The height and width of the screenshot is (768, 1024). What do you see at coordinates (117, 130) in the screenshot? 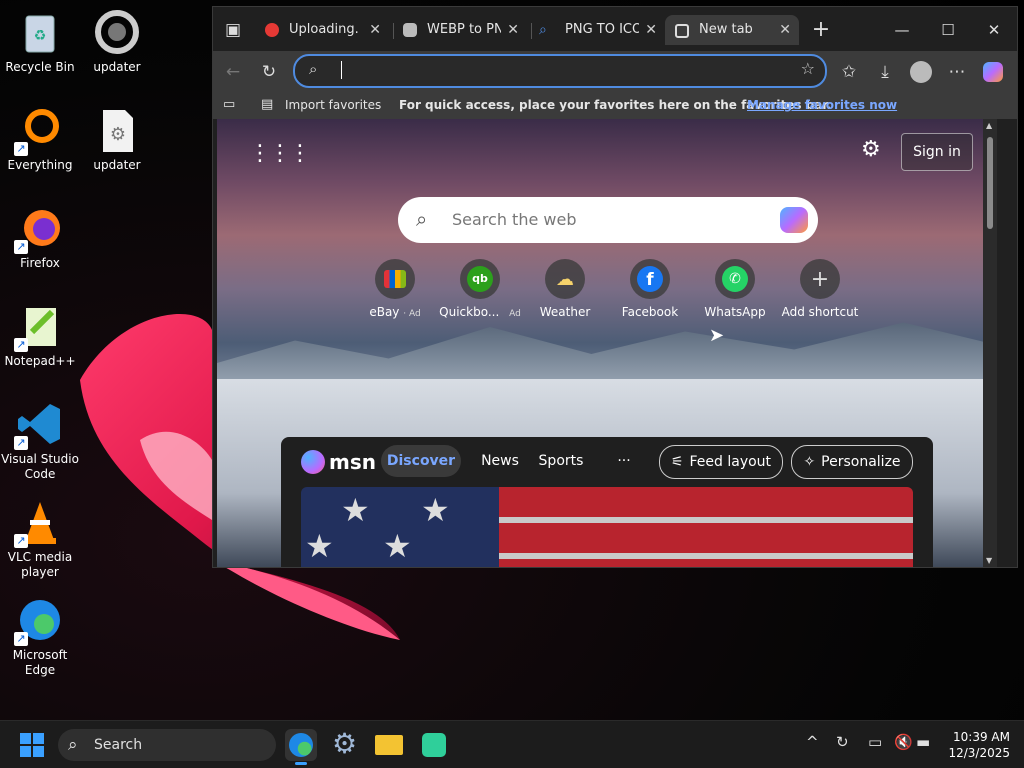
I see `settings-file-icon: ⚙` at bounding box center [117, 130].